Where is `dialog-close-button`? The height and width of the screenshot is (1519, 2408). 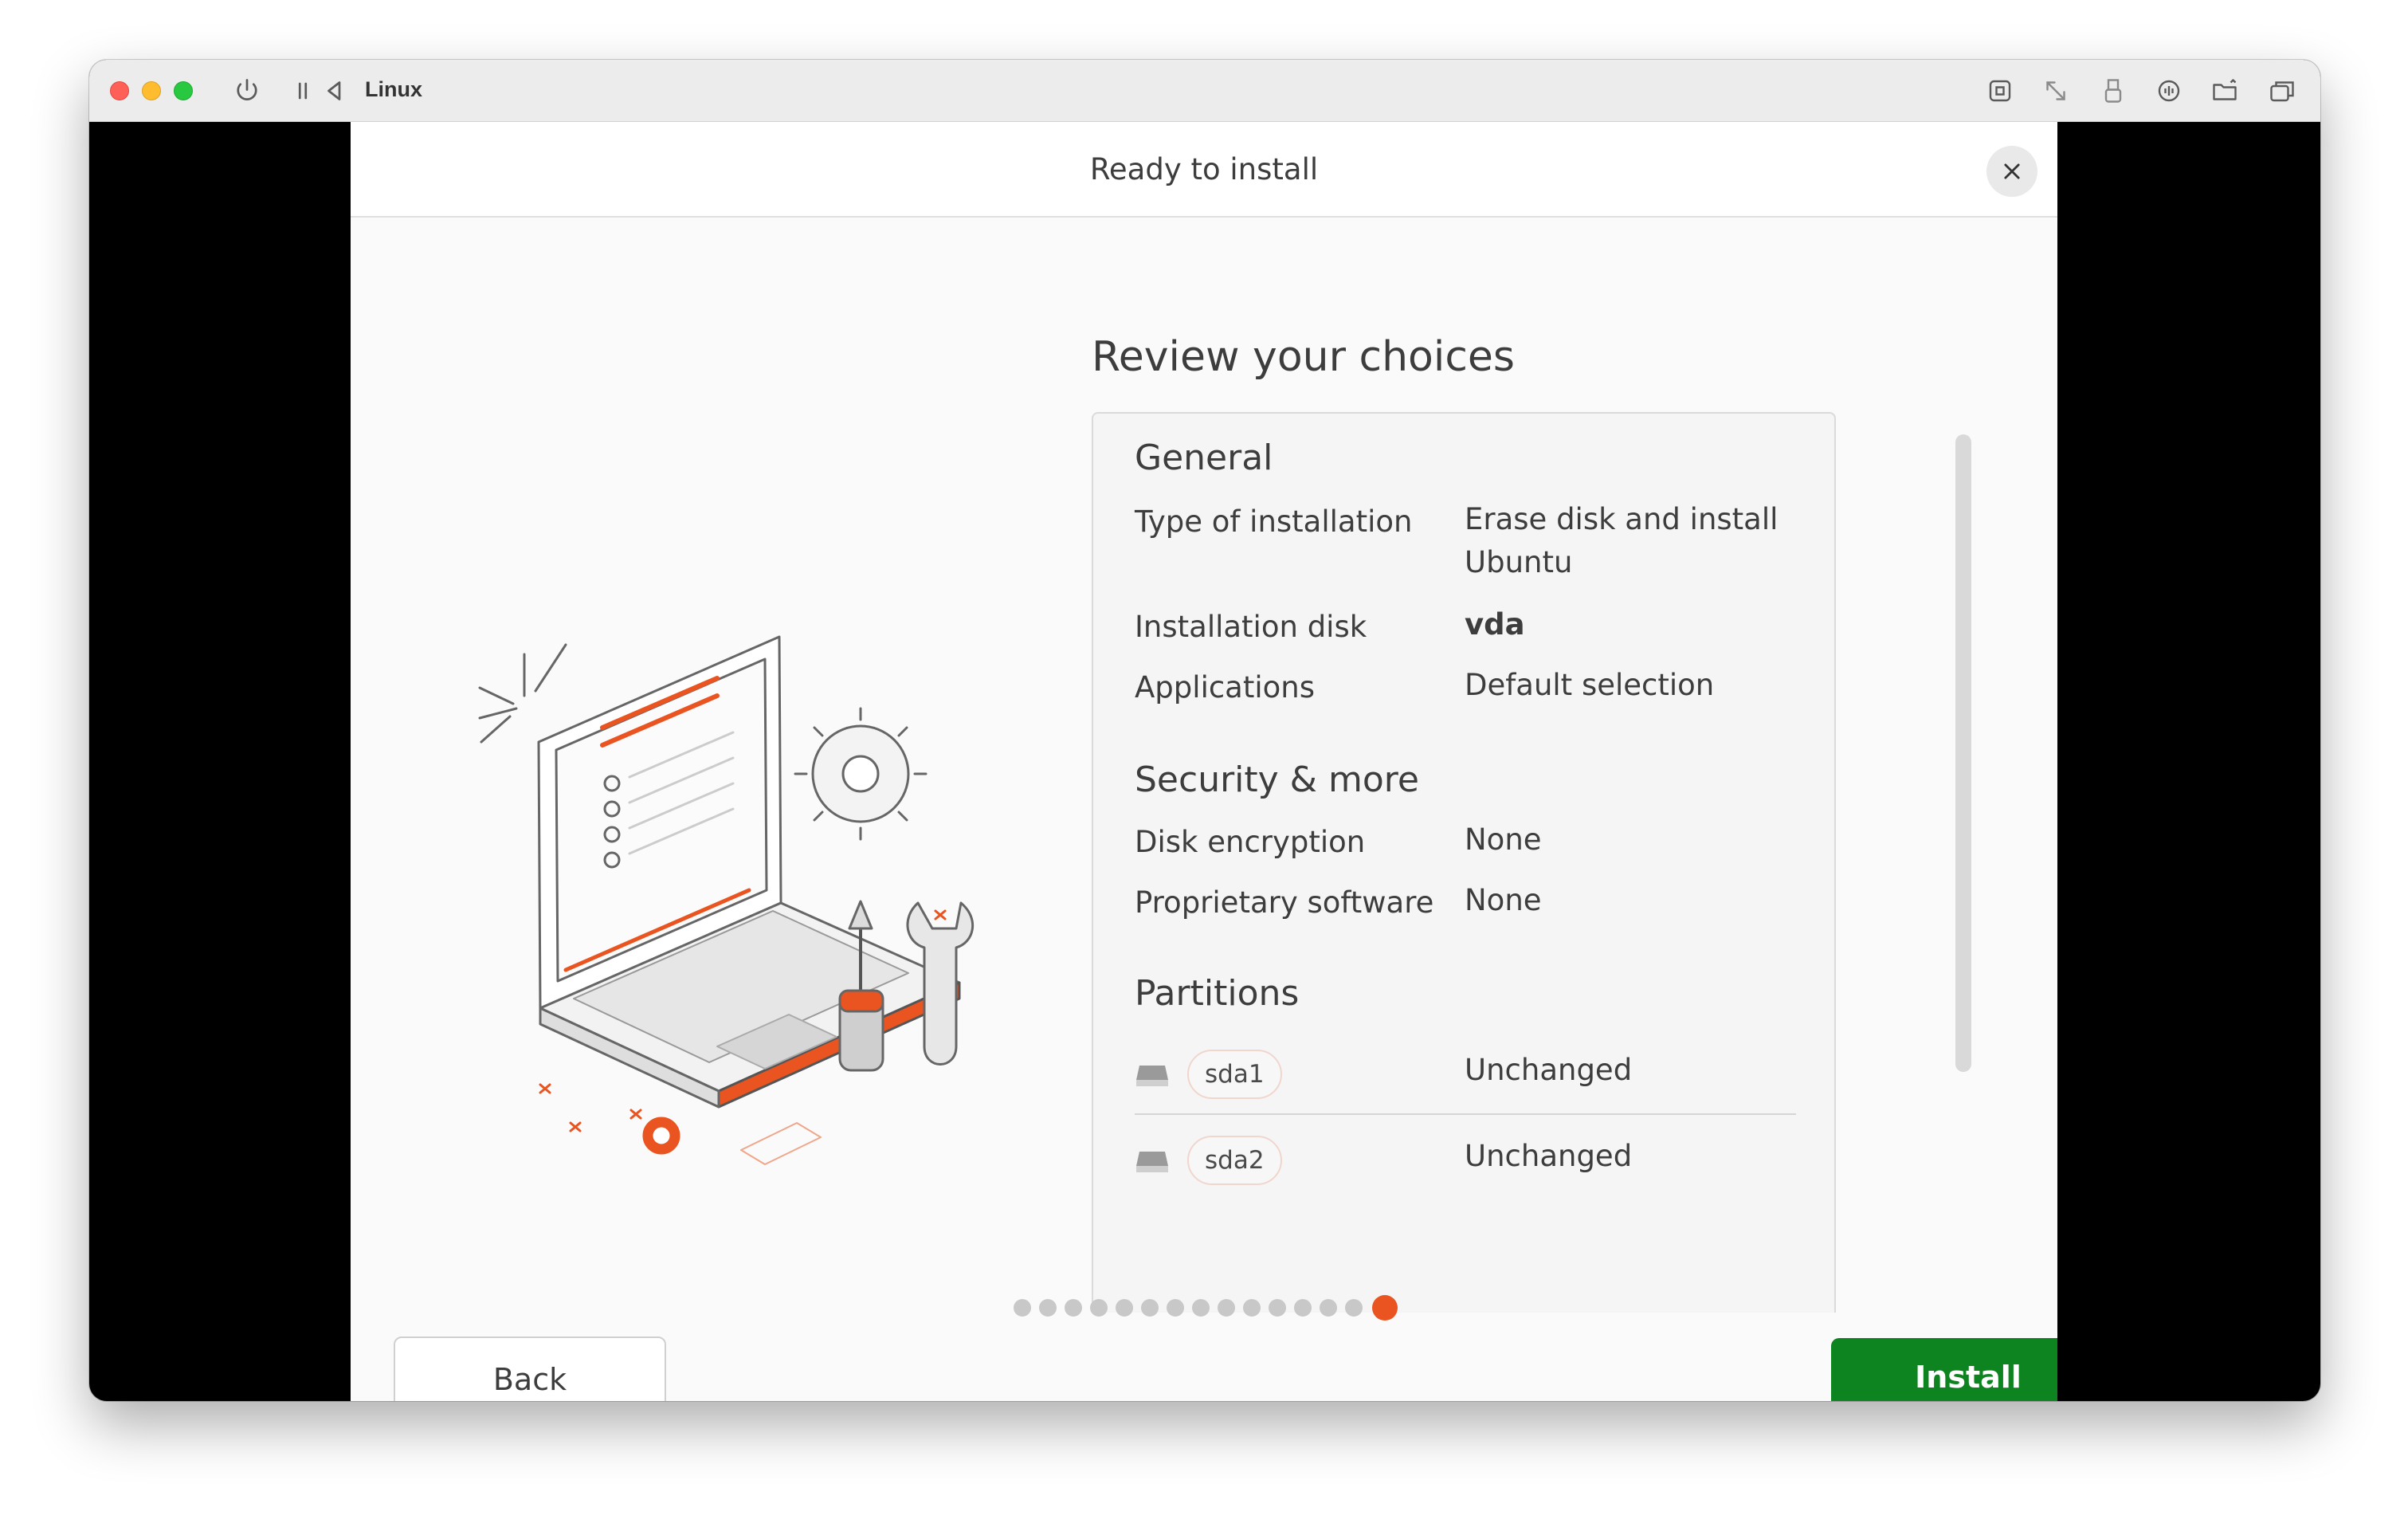 dialog-close-button is located at coordinates (2011, 171).